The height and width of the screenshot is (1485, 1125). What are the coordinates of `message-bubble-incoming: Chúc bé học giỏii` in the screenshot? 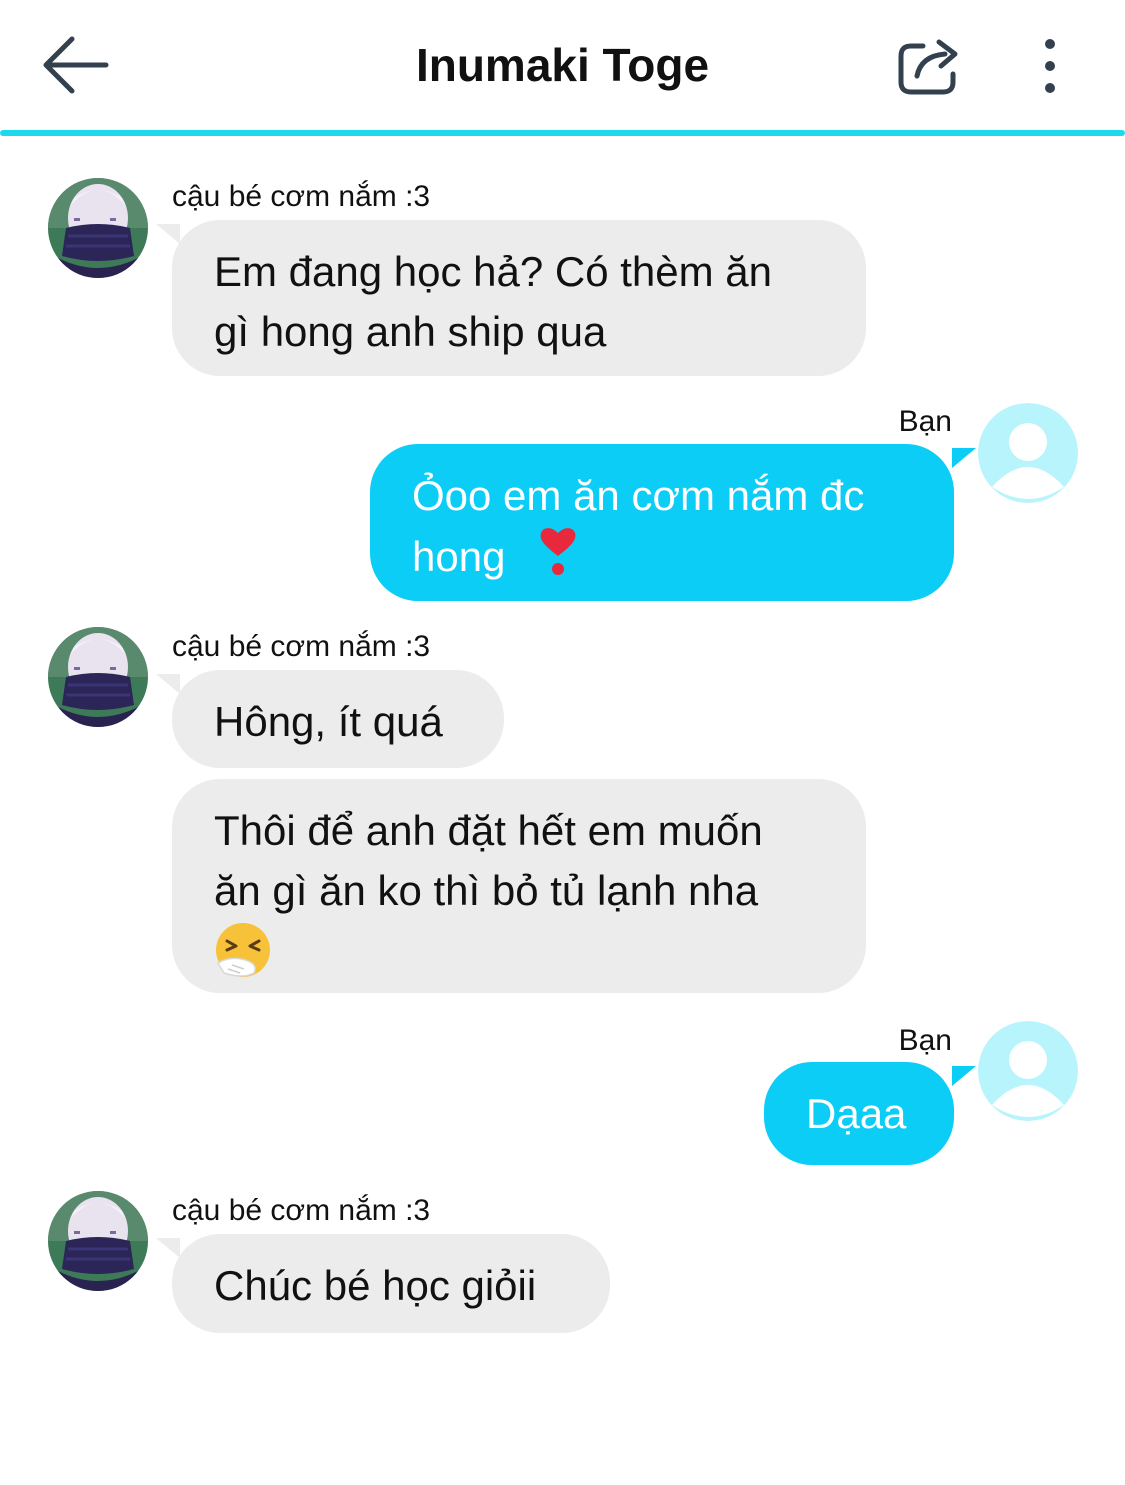 It's located at (391, 1283).